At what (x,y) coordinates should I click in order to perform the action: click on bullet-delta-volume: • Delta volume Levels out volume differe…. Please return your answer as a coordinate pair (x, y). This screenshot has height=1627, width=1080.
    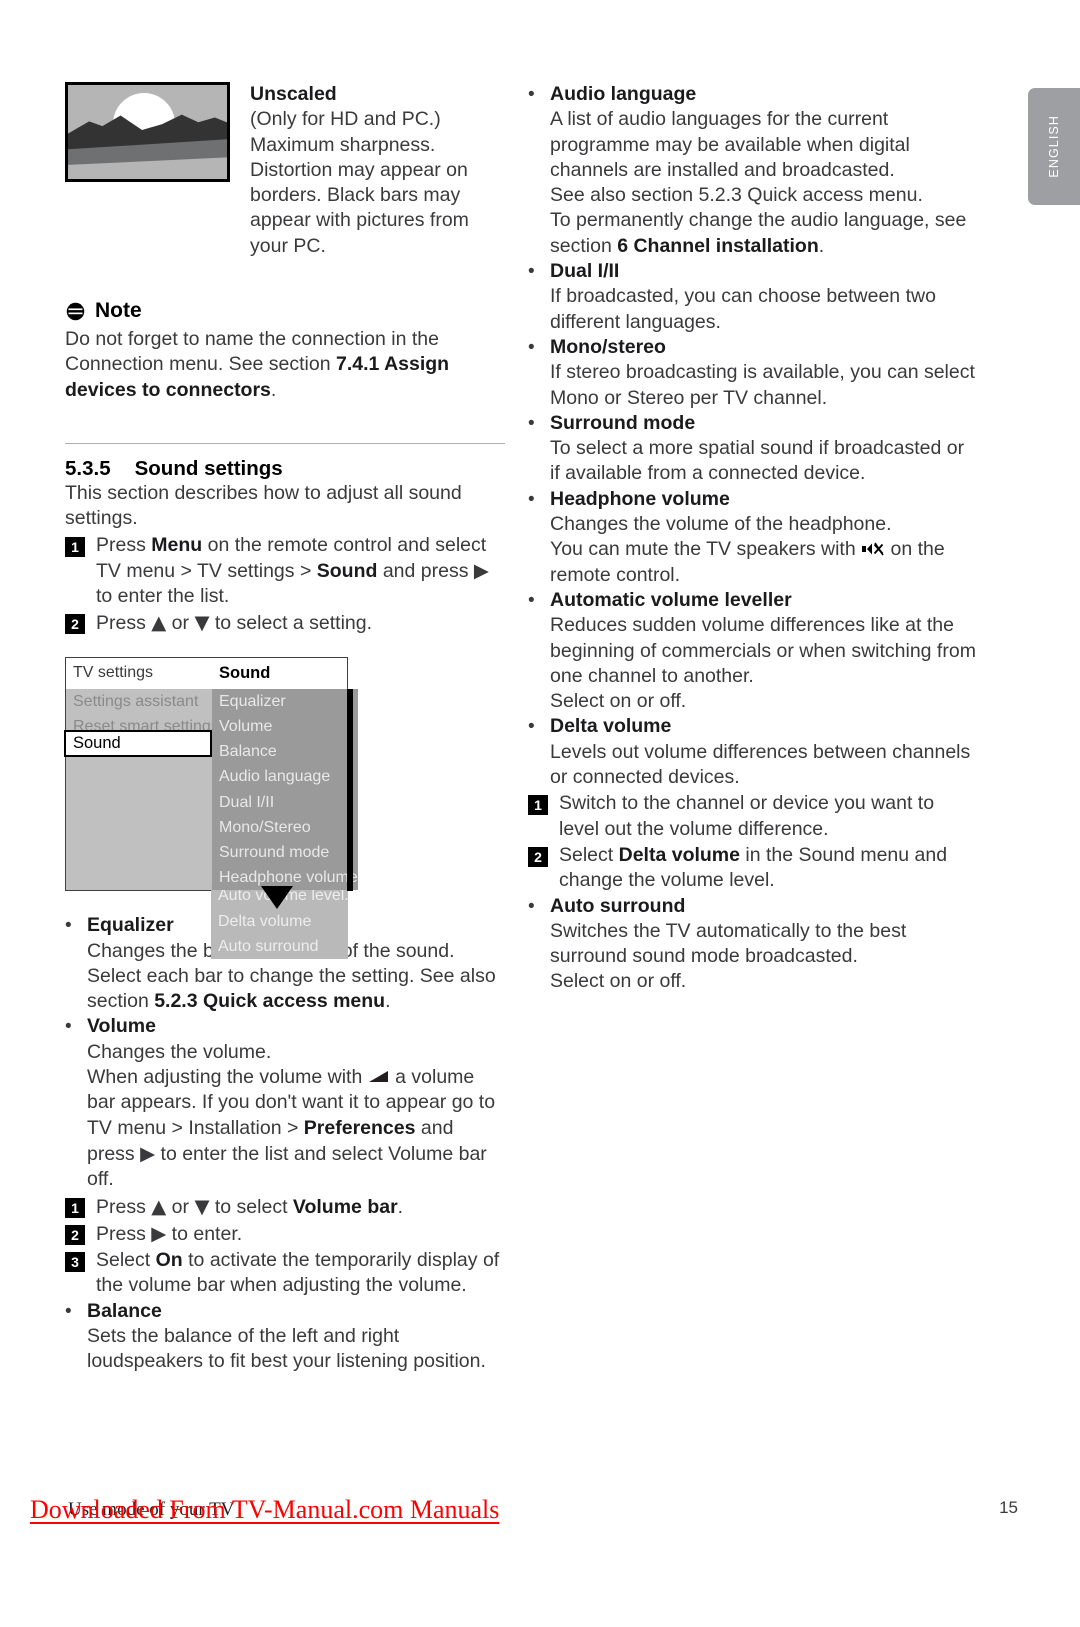
    Looking at the image, I should click on (753, 752).